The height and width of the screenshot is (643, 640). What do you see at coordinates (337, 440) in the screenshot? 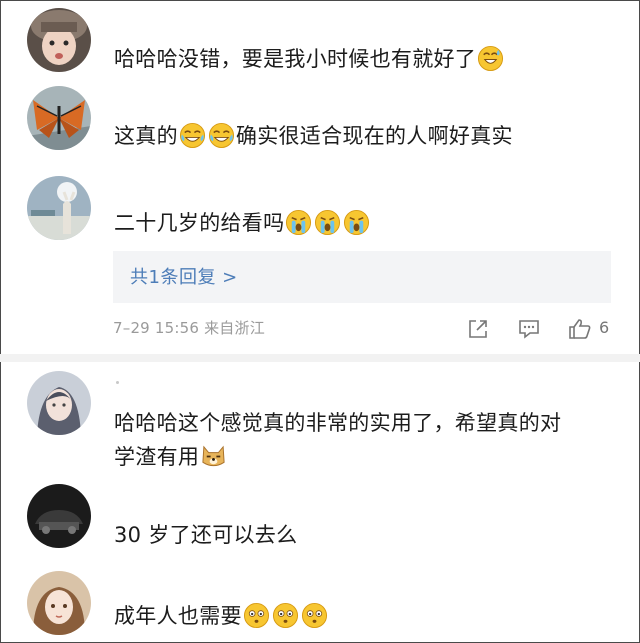
I see `comment-text: 哈哈哈这个感觉真的非常的实用了，希望真的对 学渣有用` at bounding box center [337, 440].